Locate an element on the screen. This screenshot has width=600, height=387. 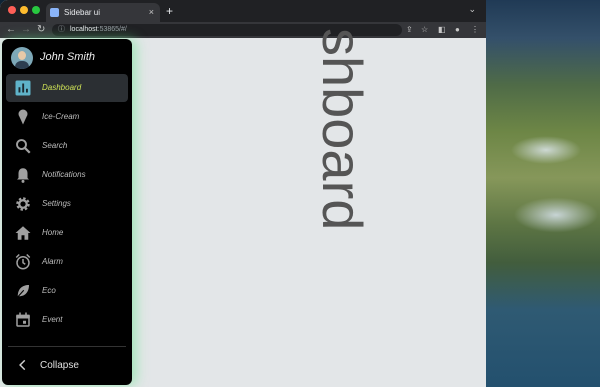
sidebar-item-settings: Settings is located at coordinates (67, 204).